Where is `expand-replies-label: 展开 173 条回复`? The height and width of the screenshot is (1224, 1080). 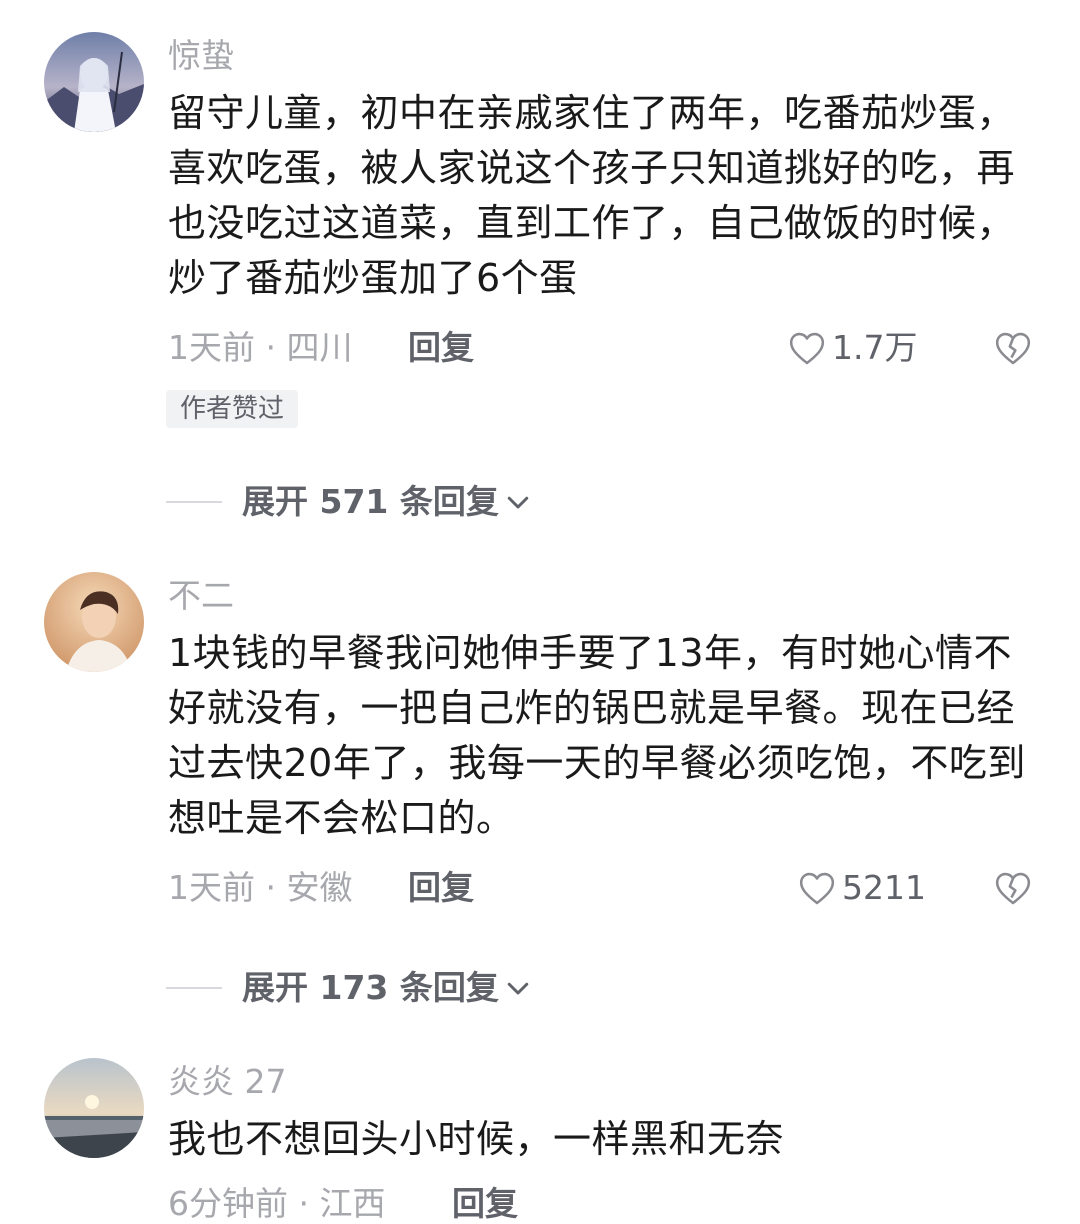 expand-replies-label: 展开 173 条回复 is located at coordinates (370, 987).